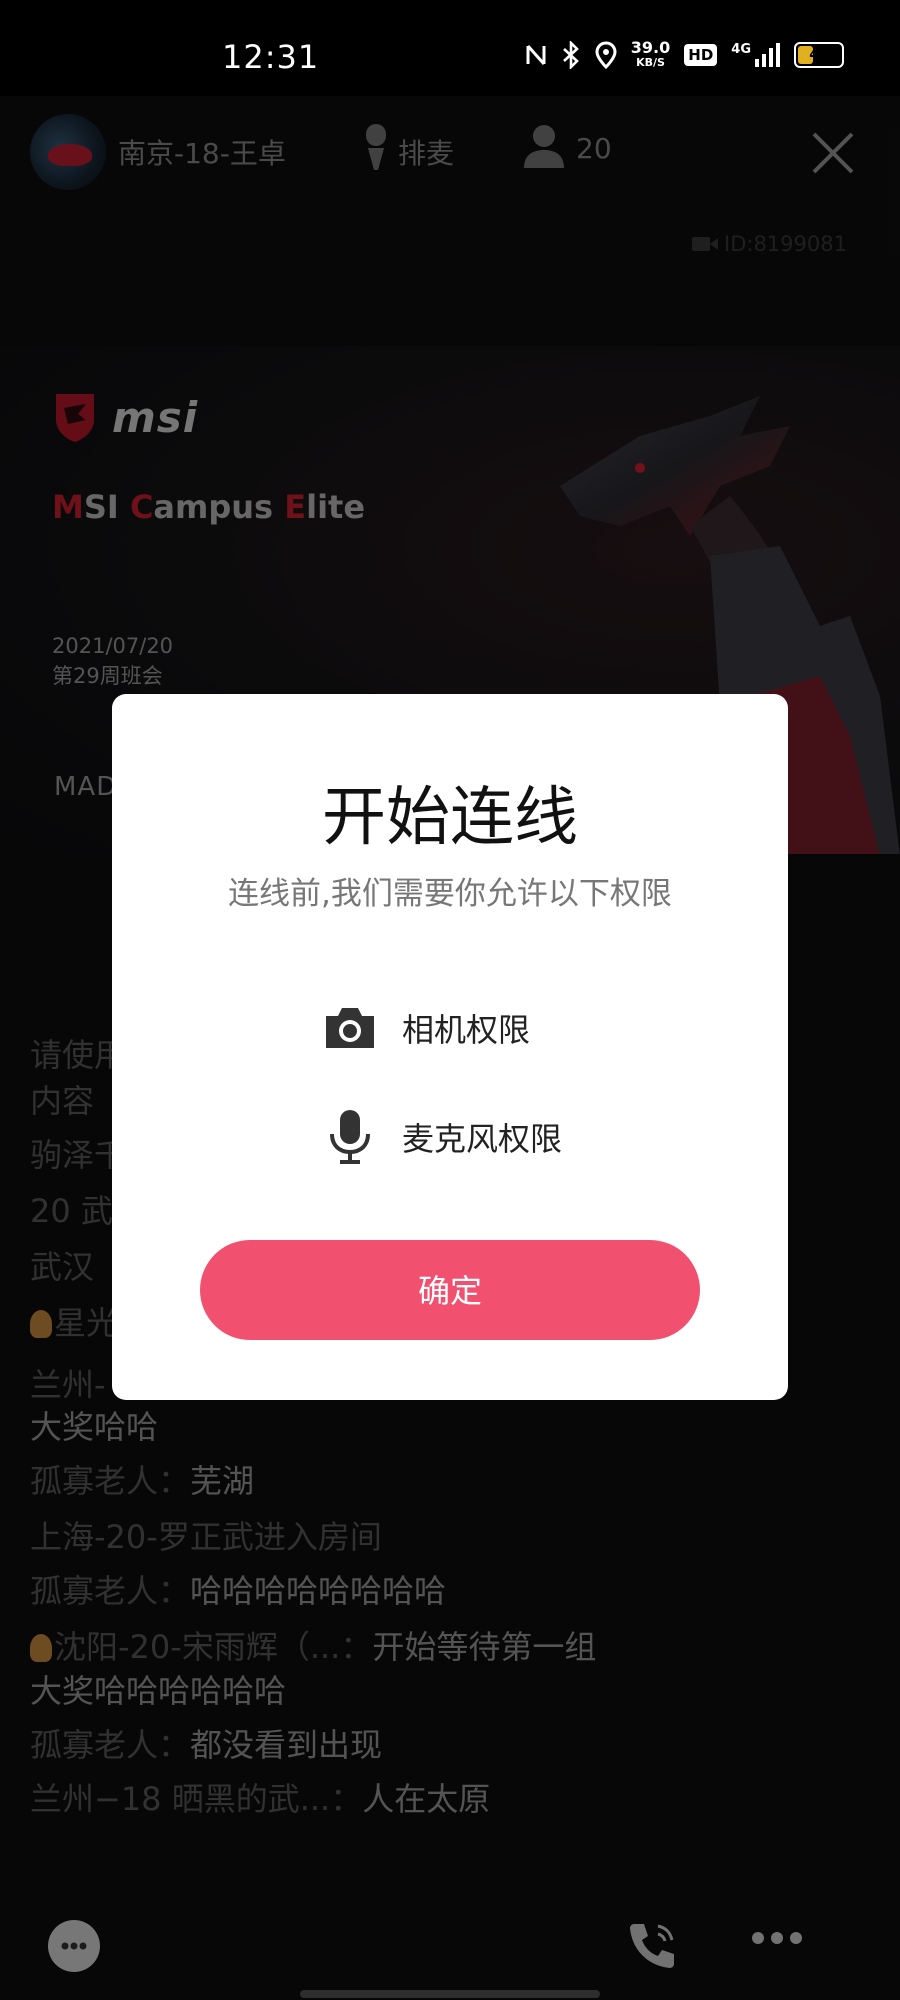 The height and width of the screenshot is (2000, 900). Describe the element at coordinates (650, 62) in the screenshot. I see `network-speed-unit: KB/S` at that location.